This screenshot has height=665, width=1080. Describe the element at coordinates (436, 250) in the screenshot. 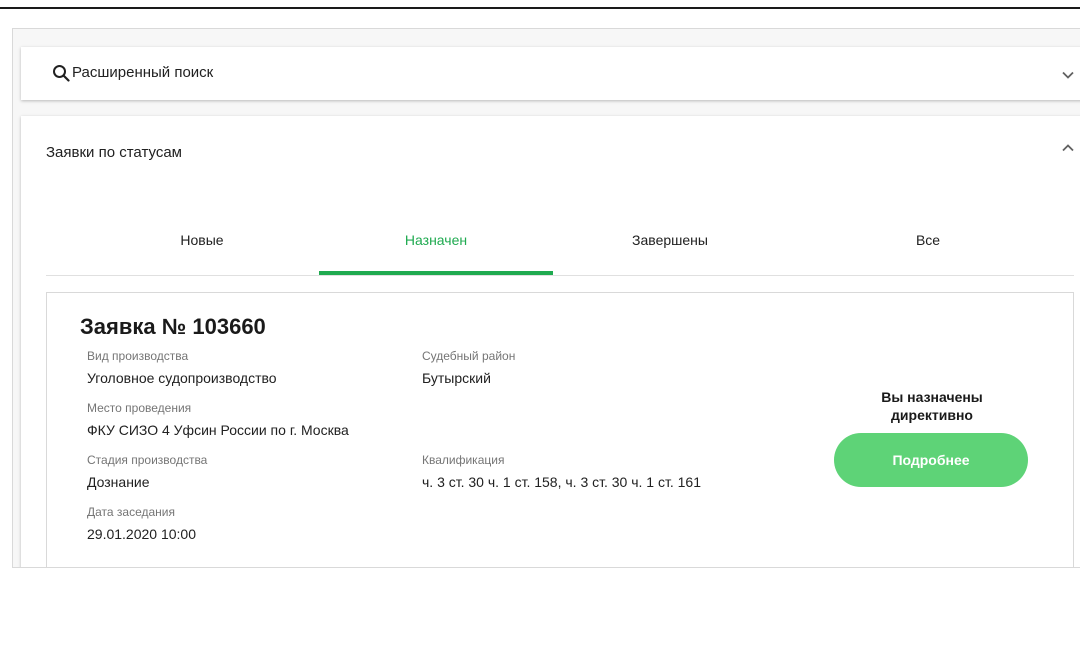

I see `tab-assigned: Назначен` at that location.